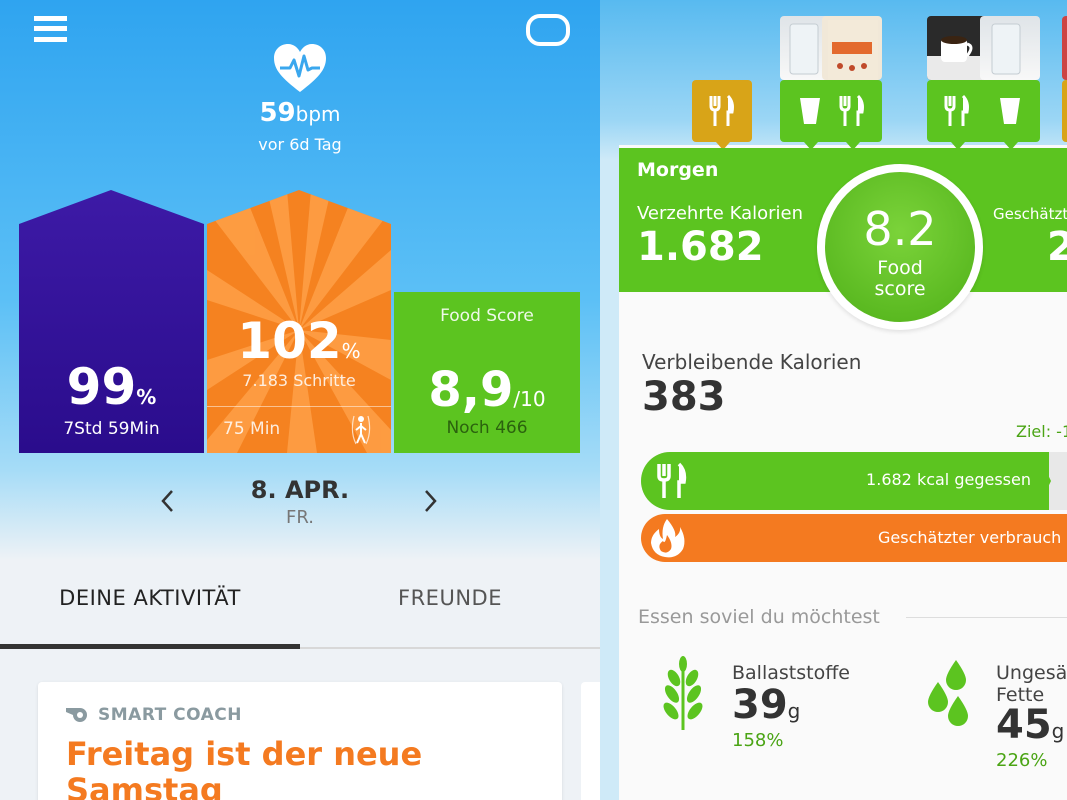  What do you see at coordinates (430, 501) in the screenshot?
I see `next-day-icon` at bounding box center [430, 501].